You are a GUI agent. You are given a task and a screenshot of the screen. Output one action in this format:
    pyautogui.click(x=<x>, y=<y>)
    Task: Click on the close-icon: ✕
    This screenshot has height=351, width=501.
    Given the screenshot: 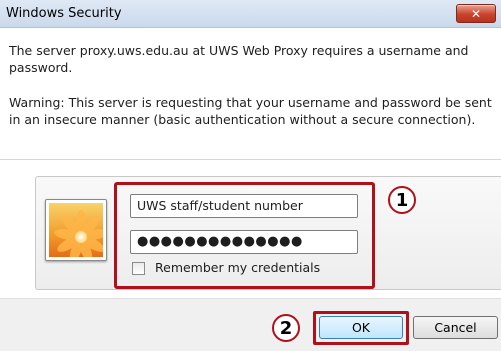 What is the action you would take?
    pyautogui.click(x=476, y=13)
    